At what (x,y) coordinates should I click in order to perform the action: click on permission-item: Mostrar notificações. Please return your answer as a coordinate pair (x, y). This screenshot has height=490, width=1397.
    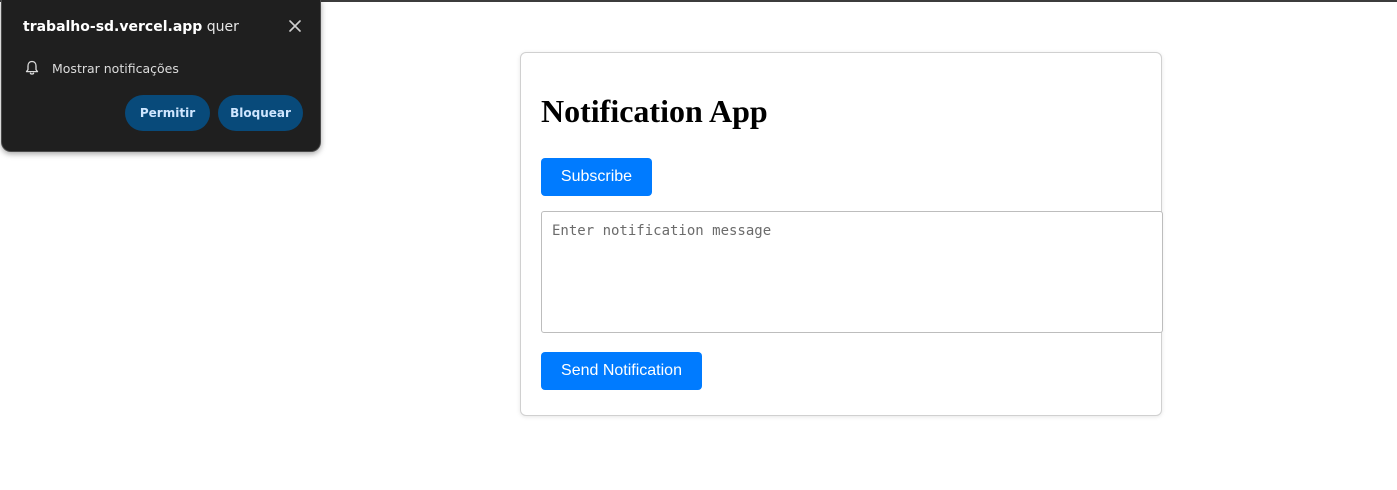
    Looking at the image, I should click on (101, 68).